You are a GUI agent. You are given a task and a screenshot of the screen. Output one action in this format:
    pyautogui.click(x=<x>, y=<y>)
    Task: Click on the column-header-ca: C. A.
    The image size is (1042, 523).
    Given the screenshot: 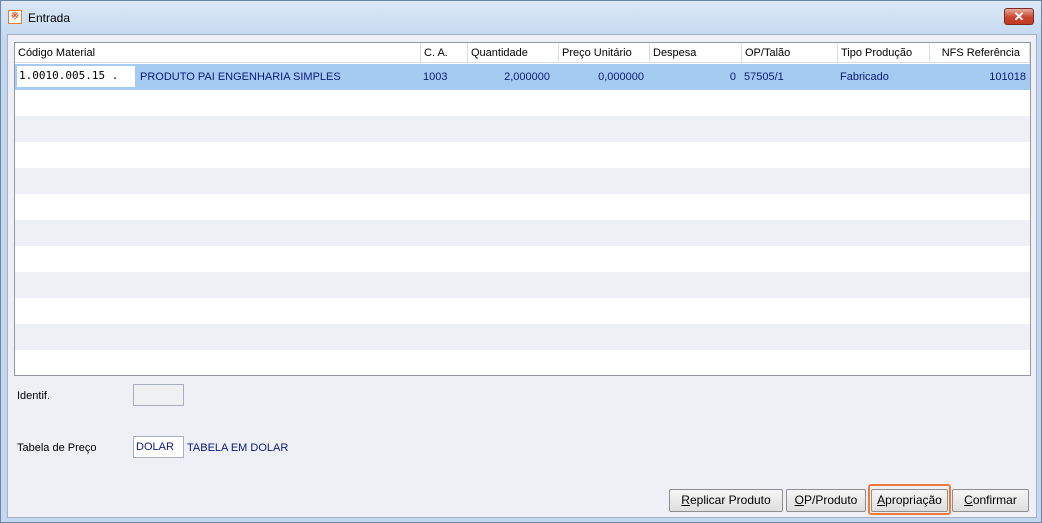 What is the action you would take?
    pyautogui.click(x=444, y=53)
    